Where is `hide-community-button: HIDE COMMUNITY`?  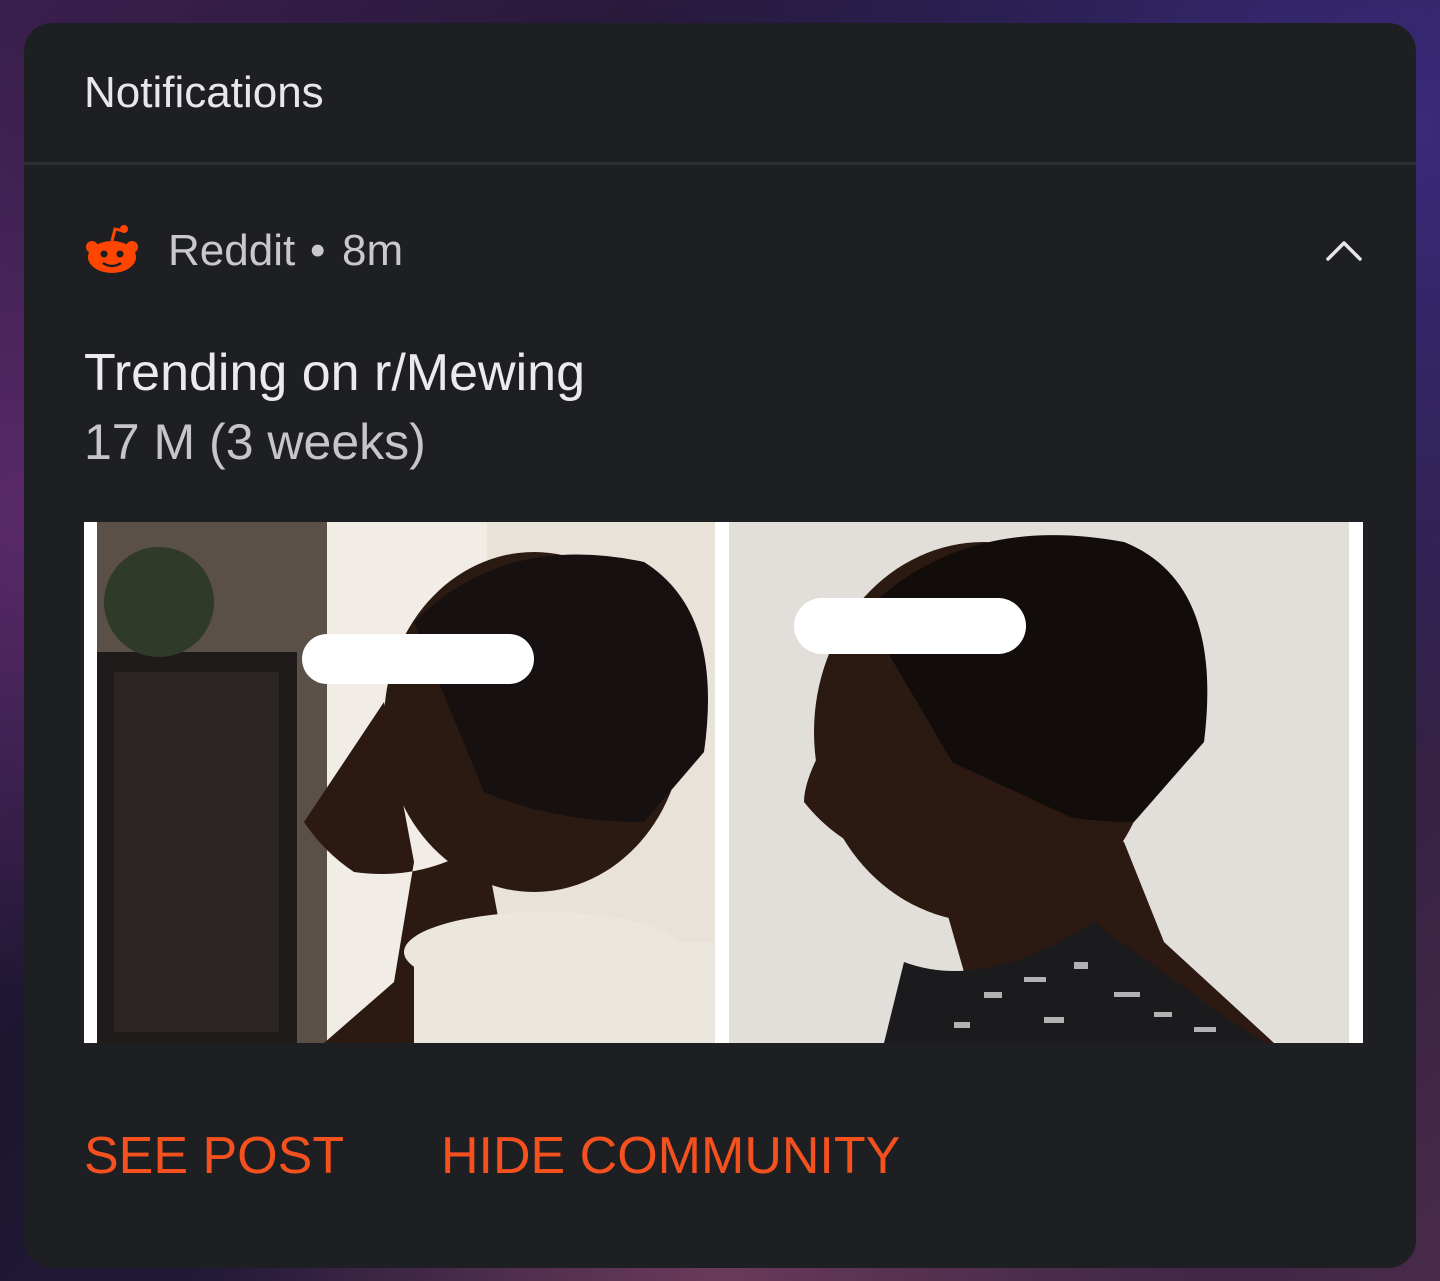
hide-community-button: HIDE COMMUNITY is located at coordinates (670, 1156).